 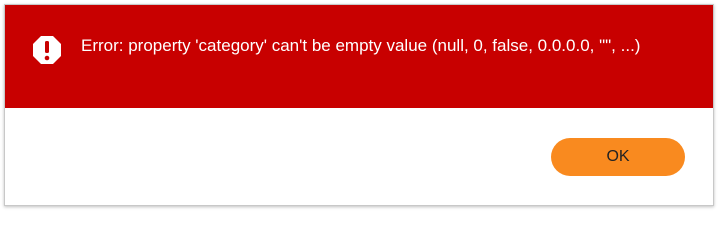 I want to click on exclamation-octagon-icon, so click(x=47, y=50).